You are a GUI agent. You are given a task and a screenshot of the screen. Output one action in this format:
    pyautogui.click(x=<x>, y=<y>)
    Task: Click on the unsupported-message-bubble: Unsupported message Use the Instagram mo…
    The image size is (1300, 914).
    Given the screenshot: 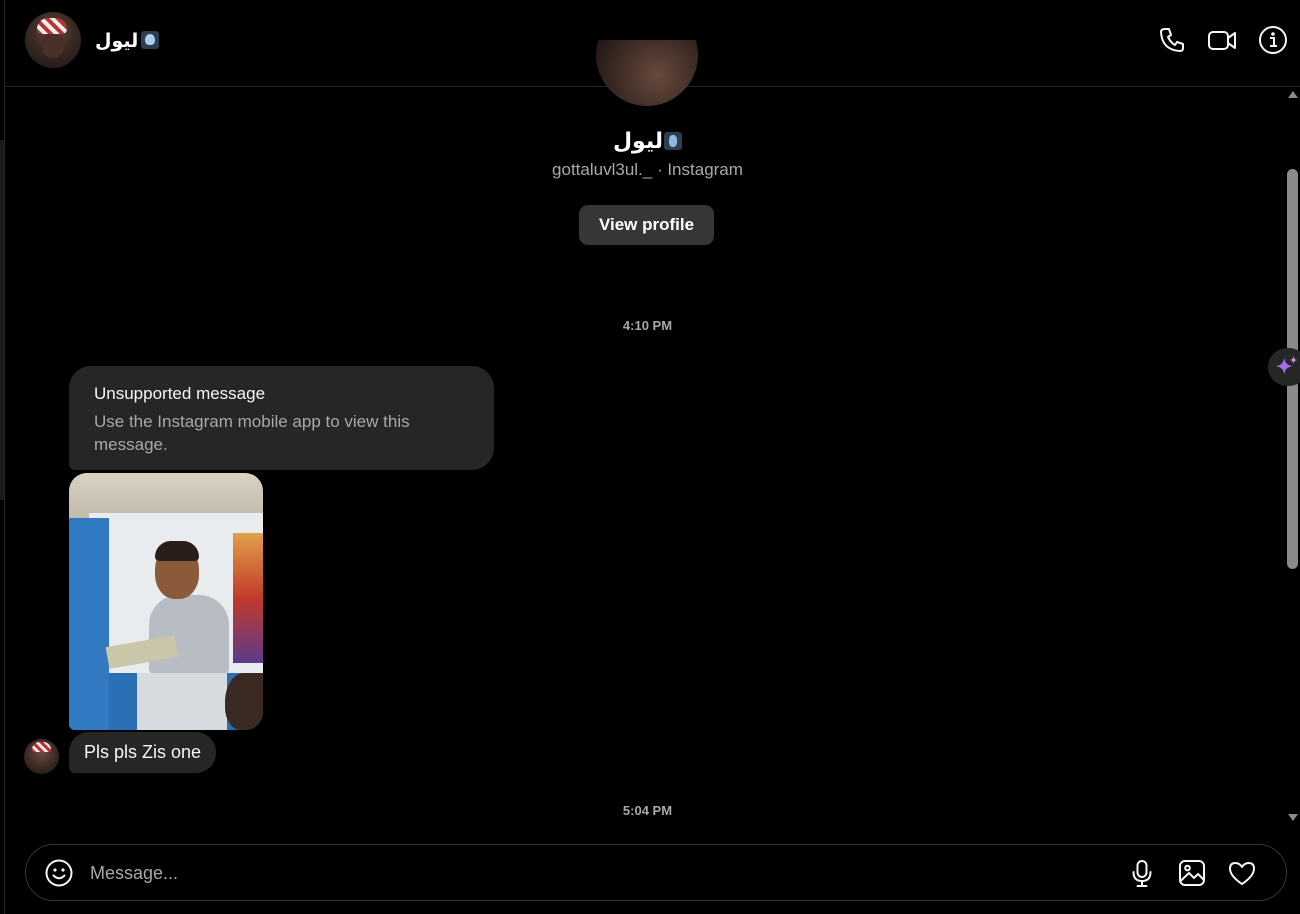 What is the action you would take?
    pyautogui.click(x=281, y=418)
    